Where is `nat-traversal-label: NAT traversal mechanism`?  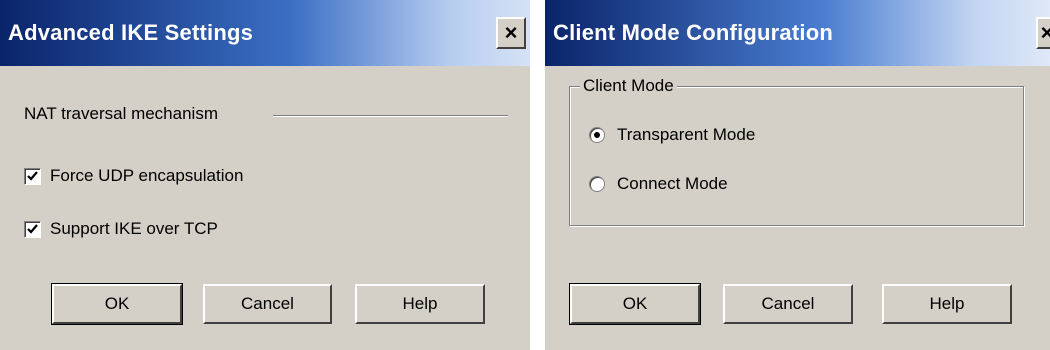
nat-traversal-label: NAT traversal mechanism is located at coordinates (121, 113).